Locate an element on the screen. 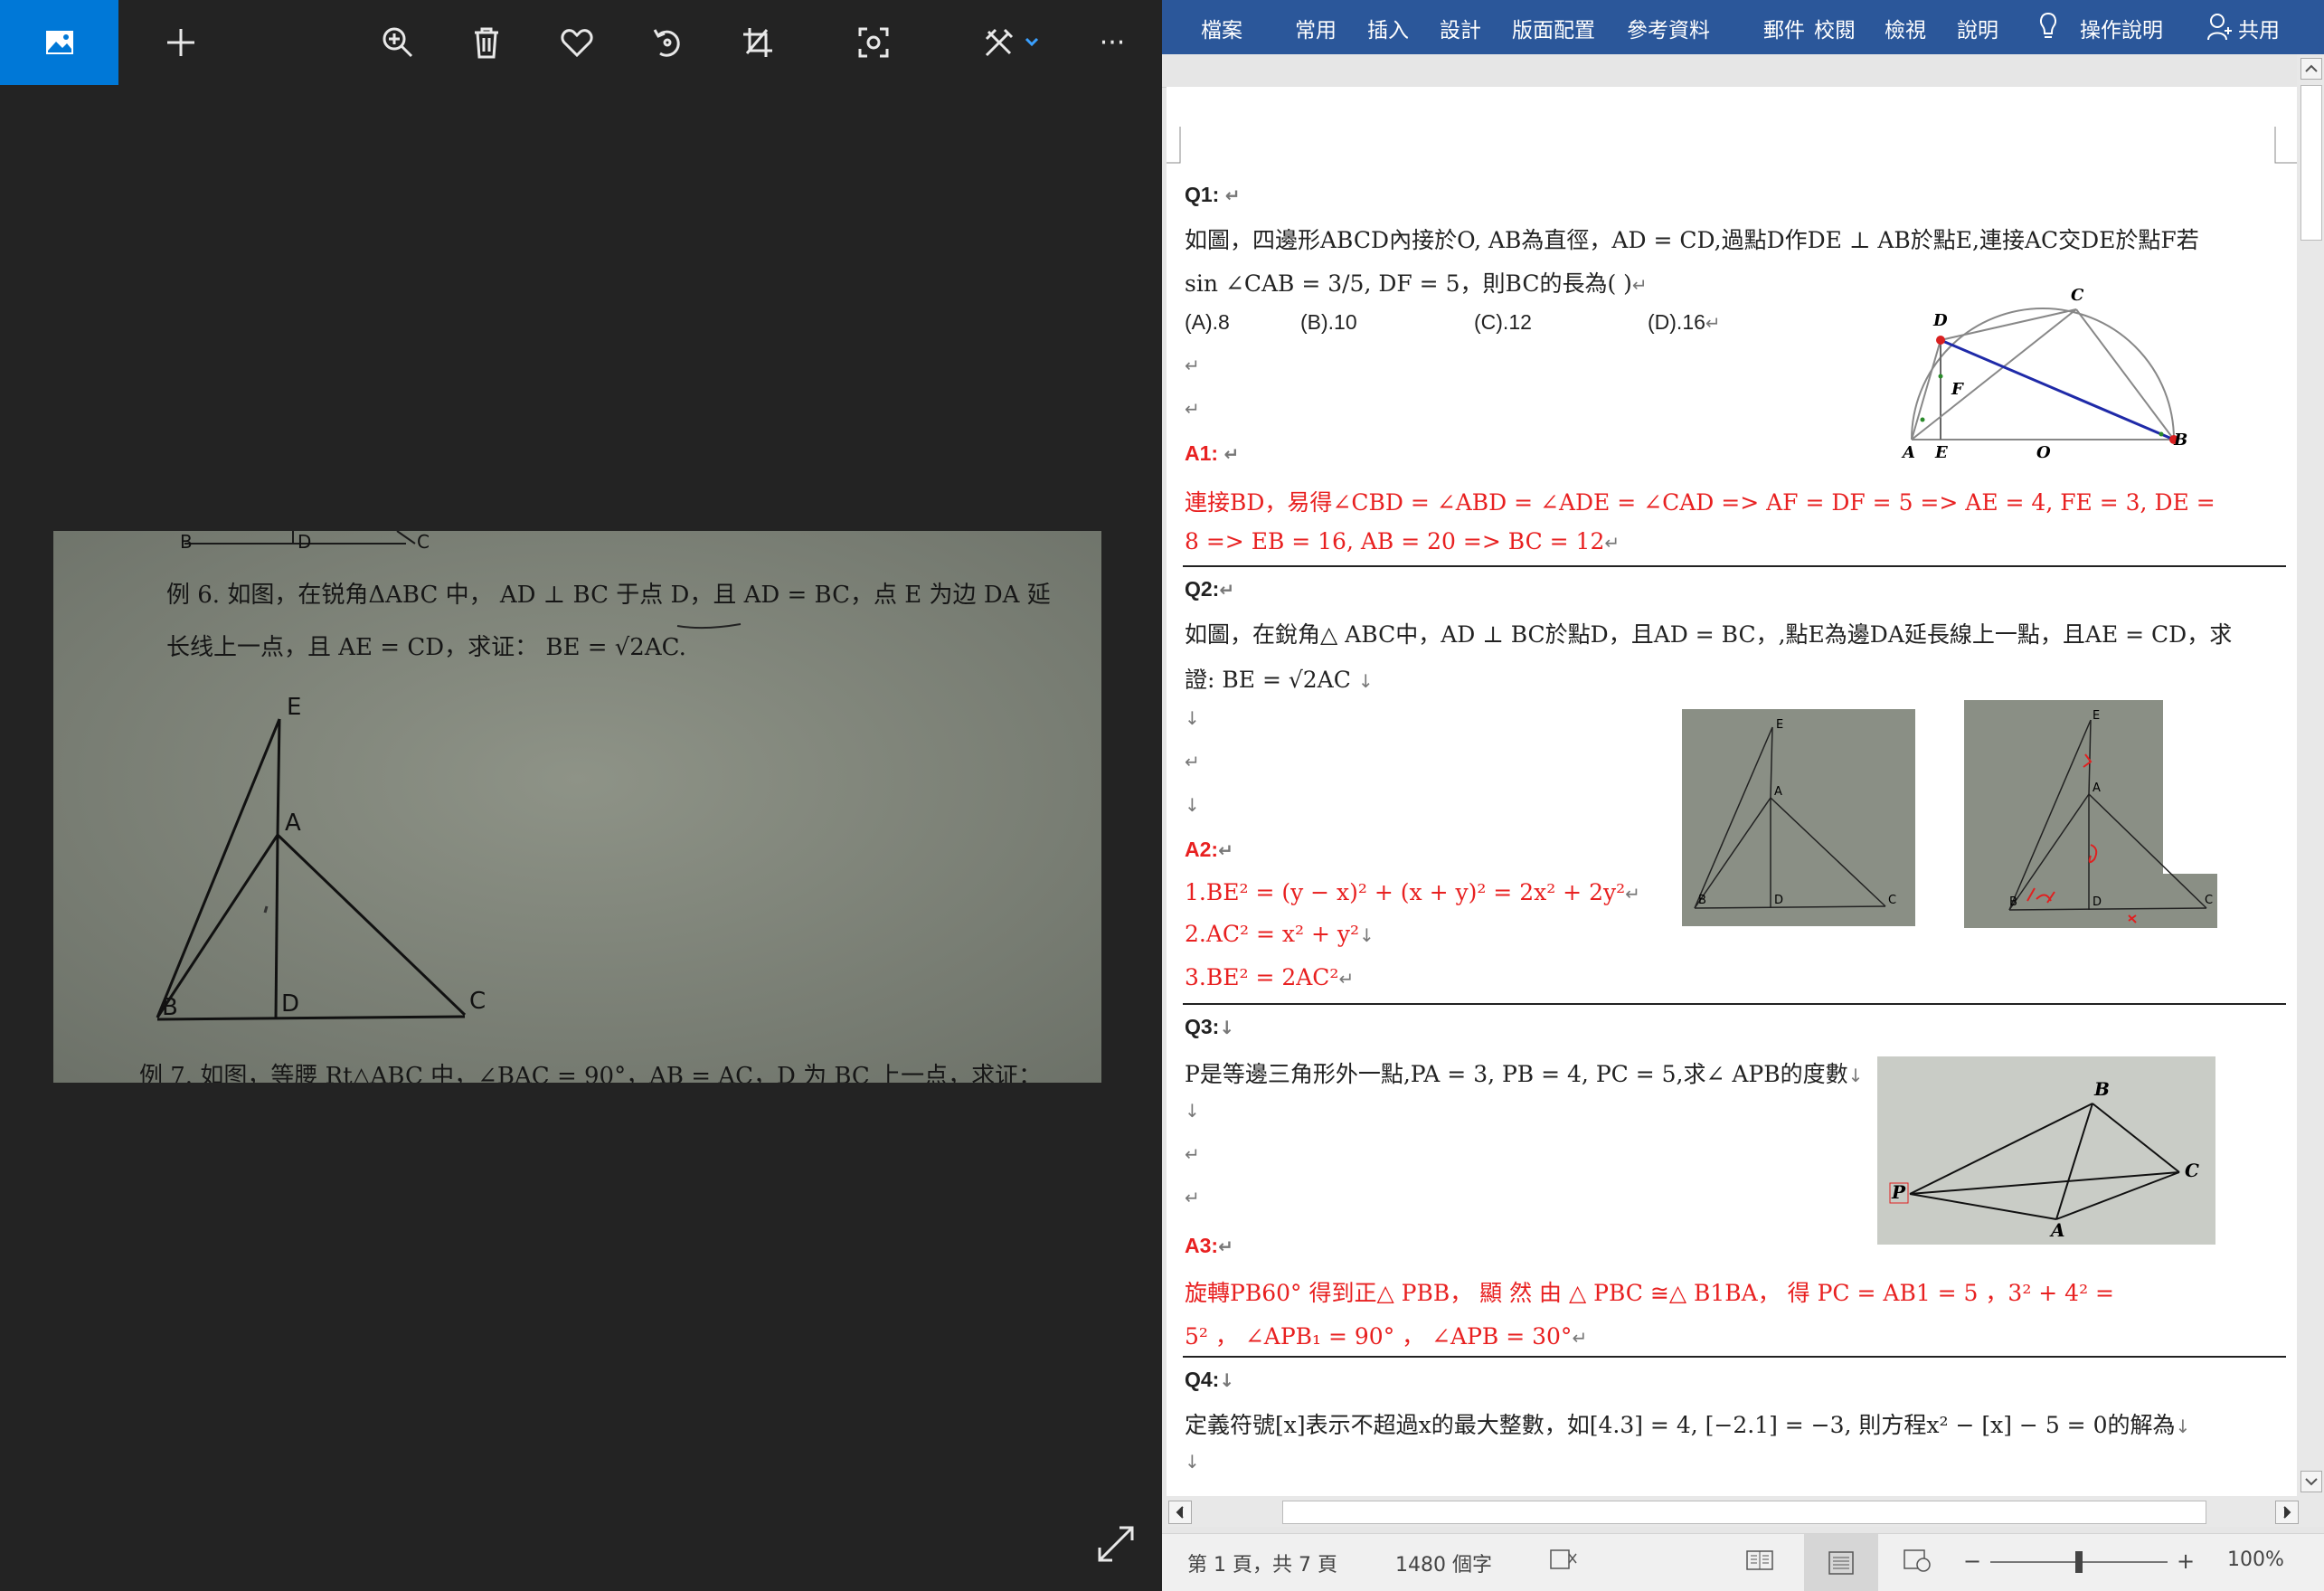 The height and width of the screenshot is (1591, 2324). horizontal-scroll-thumb is located at coordinates (1744, 1512).